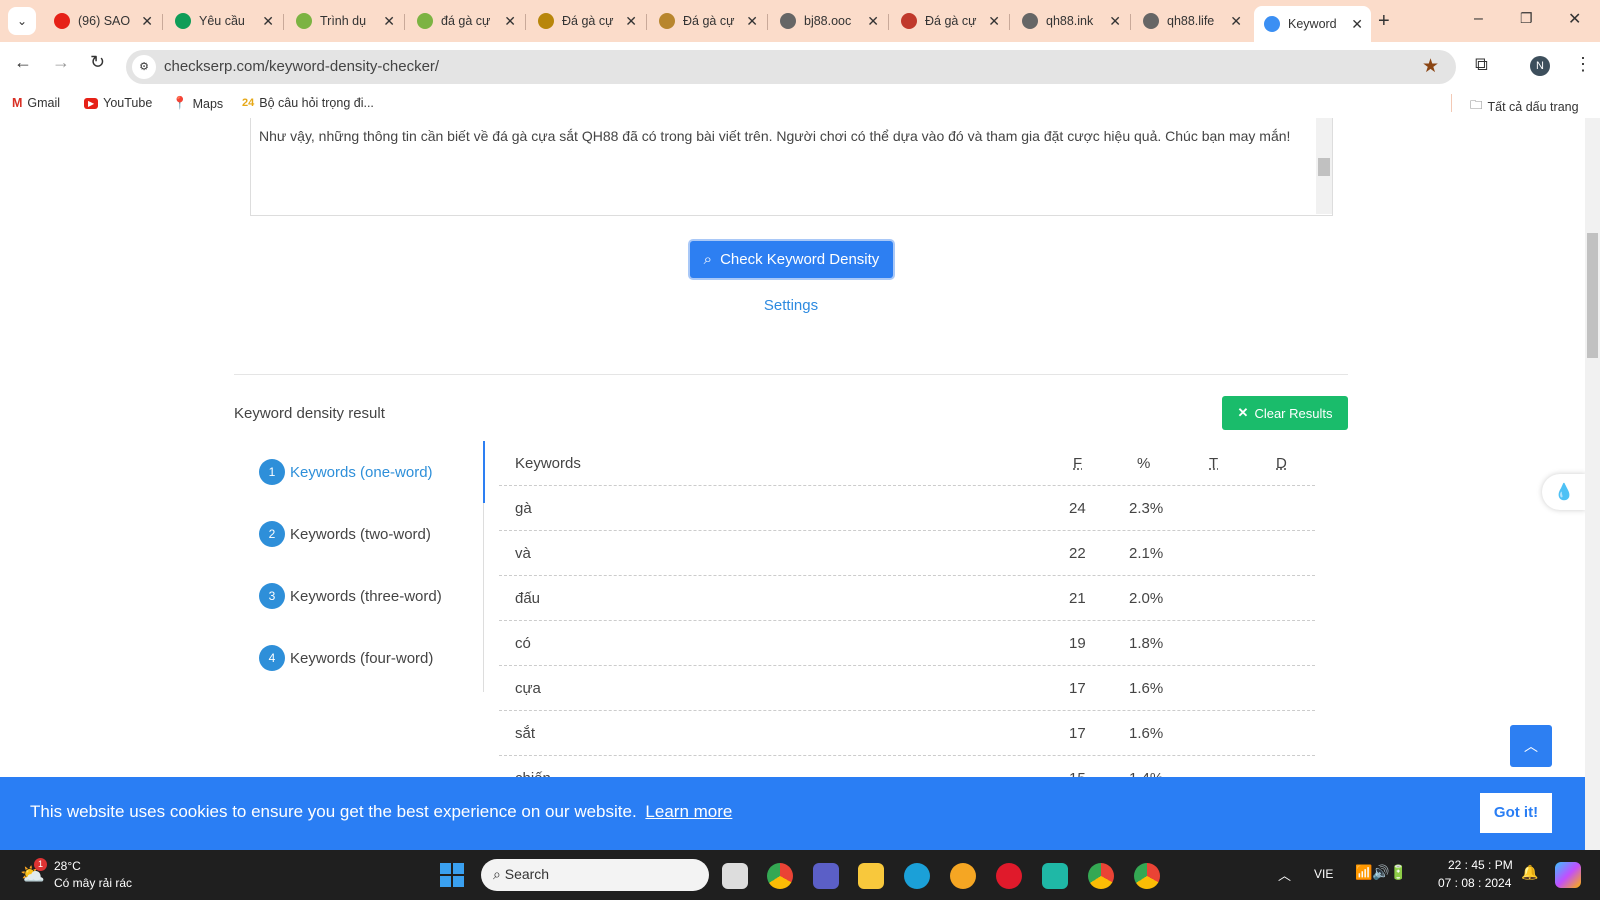  I want to click on tray-chevron-icon: ︿, so click(1284, 874).